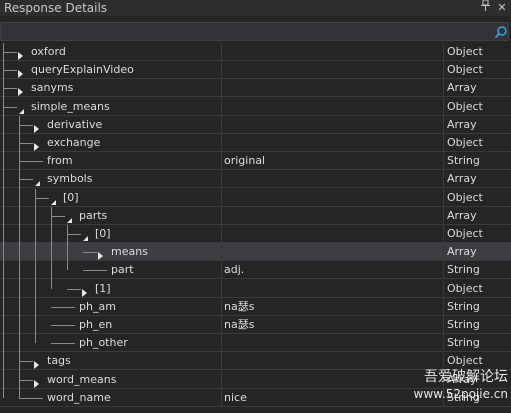 The image size is (511, 413). I want to click on tree-row-value: original, so click(331, 161).